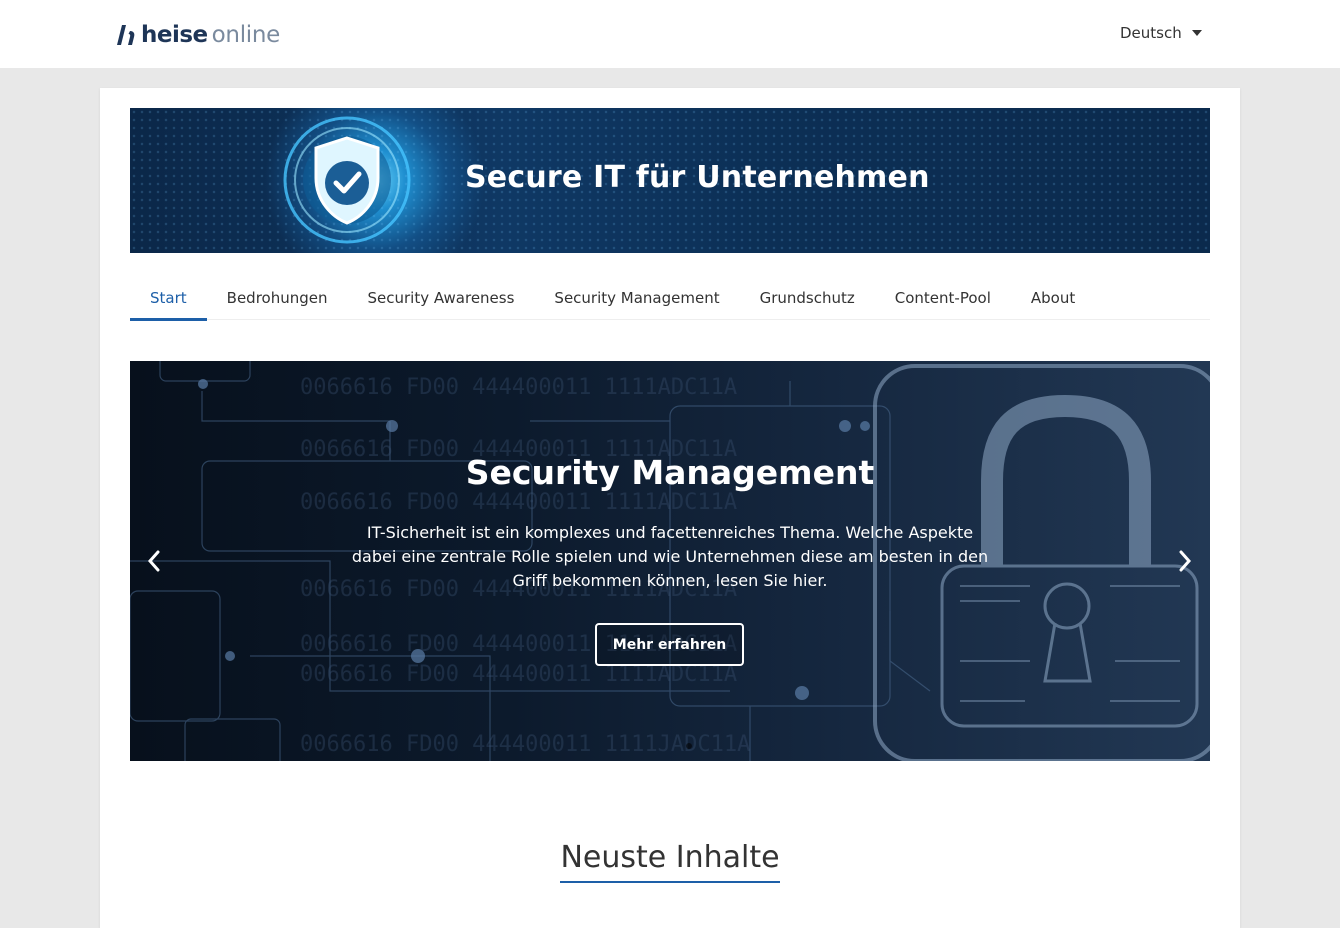 Image resolution: width=1340 pixels, height=928 pixels. Describe the element at coordinates (174, 35) in the screenshot. I see `logo-word-heise: heise` at that location.